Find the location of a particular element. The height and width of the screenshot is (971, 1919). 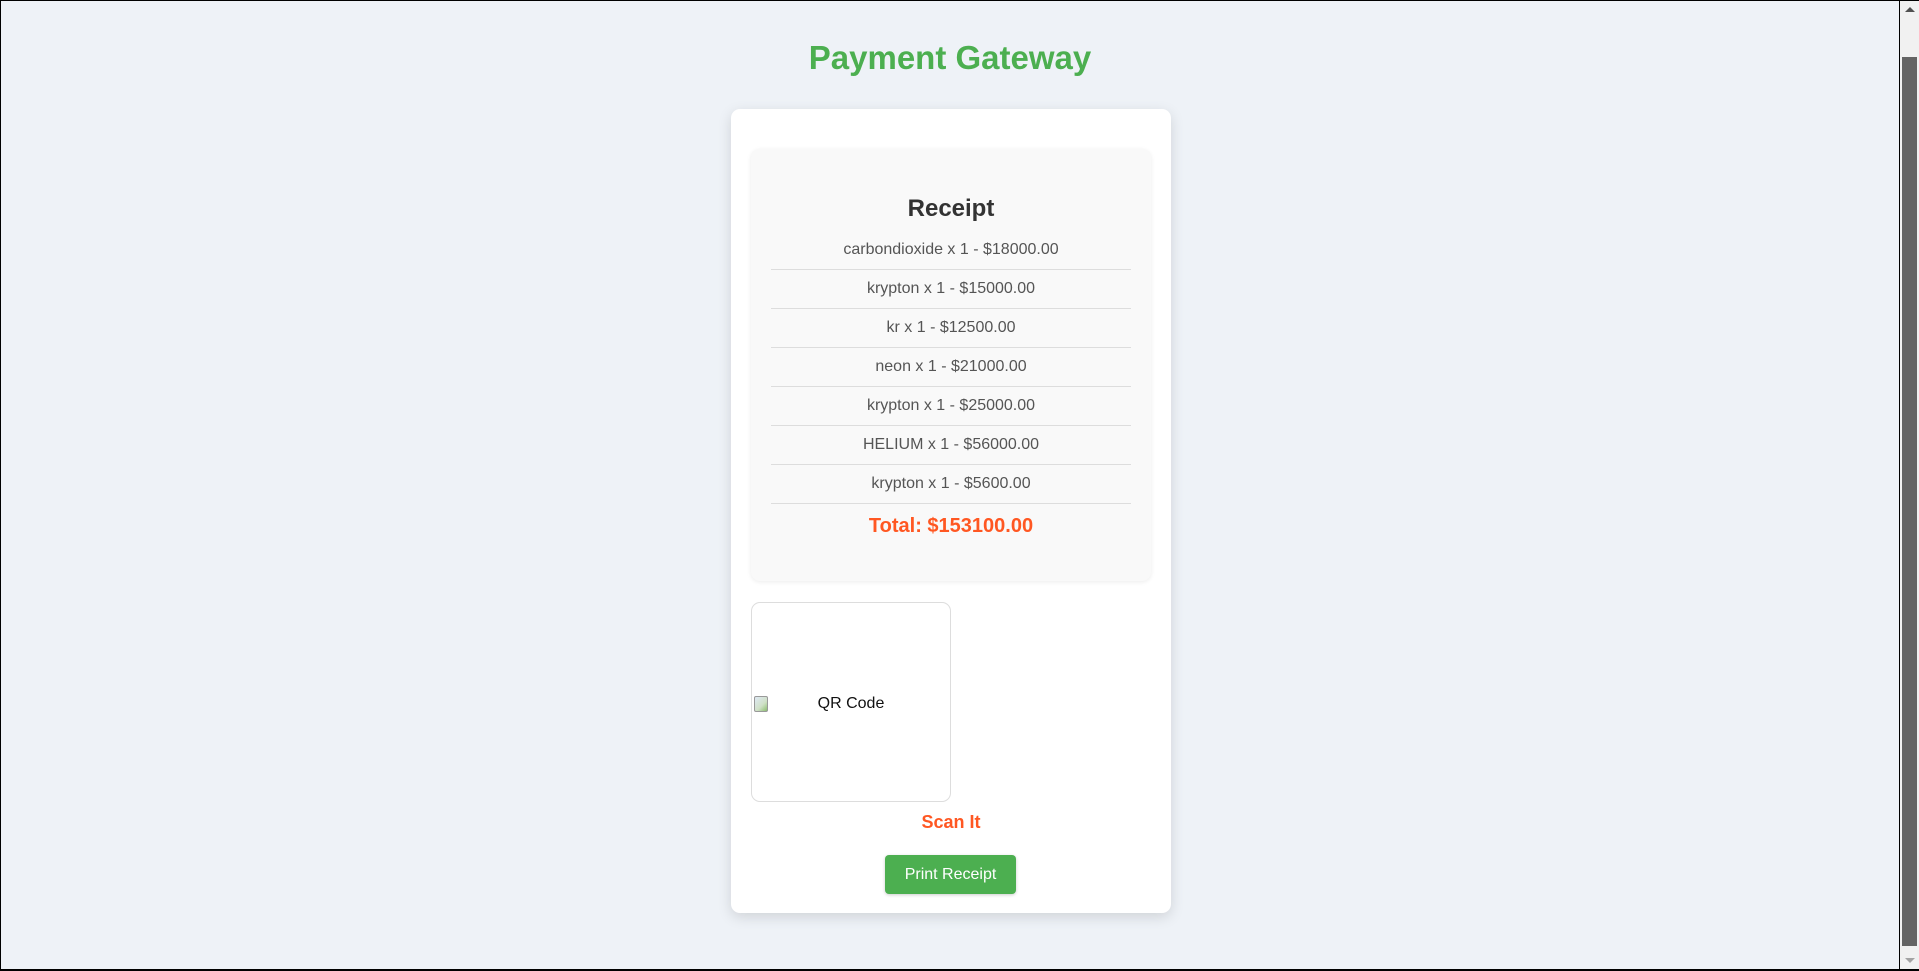

scroll-up-arrow-icon is located at coordinates (1909, 9).